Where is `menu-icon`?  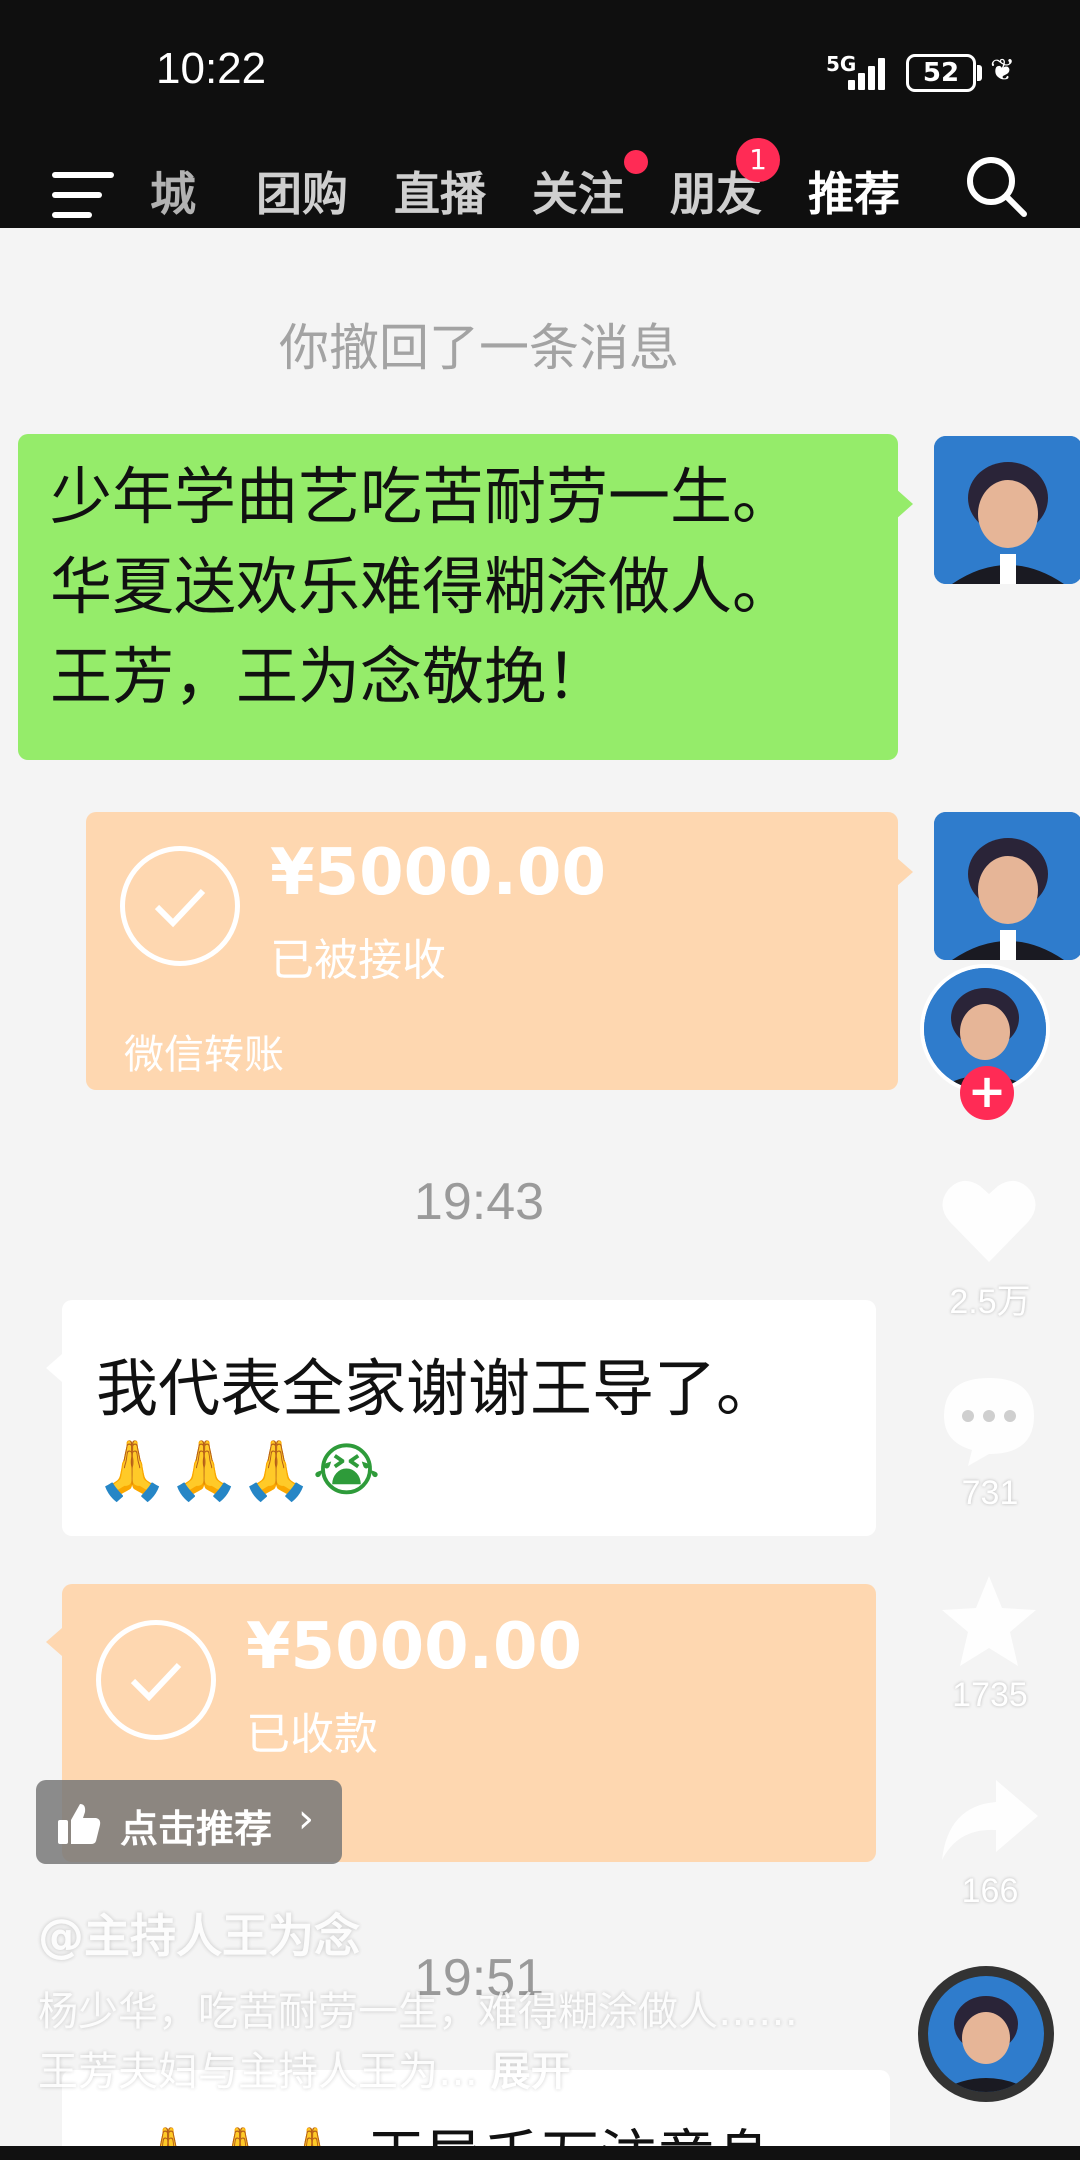
menu-icon is located at coordinates (83, 195).